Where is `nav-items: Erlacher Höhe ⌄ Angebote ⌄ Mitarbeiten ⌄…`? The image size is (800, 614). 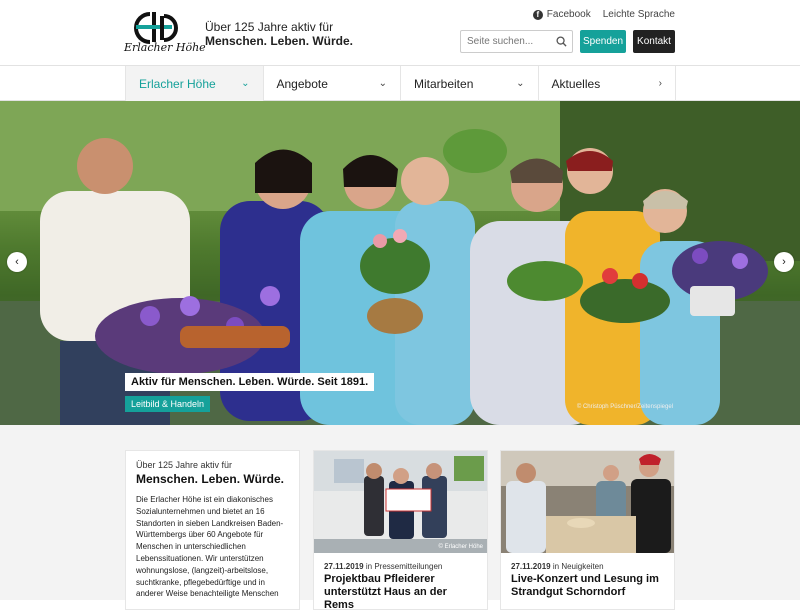
nav-items: Erlacher Höhe ⌄ Angebote ⌄ Mitarbeiten ⌄… is located at coordinates (400, 83).